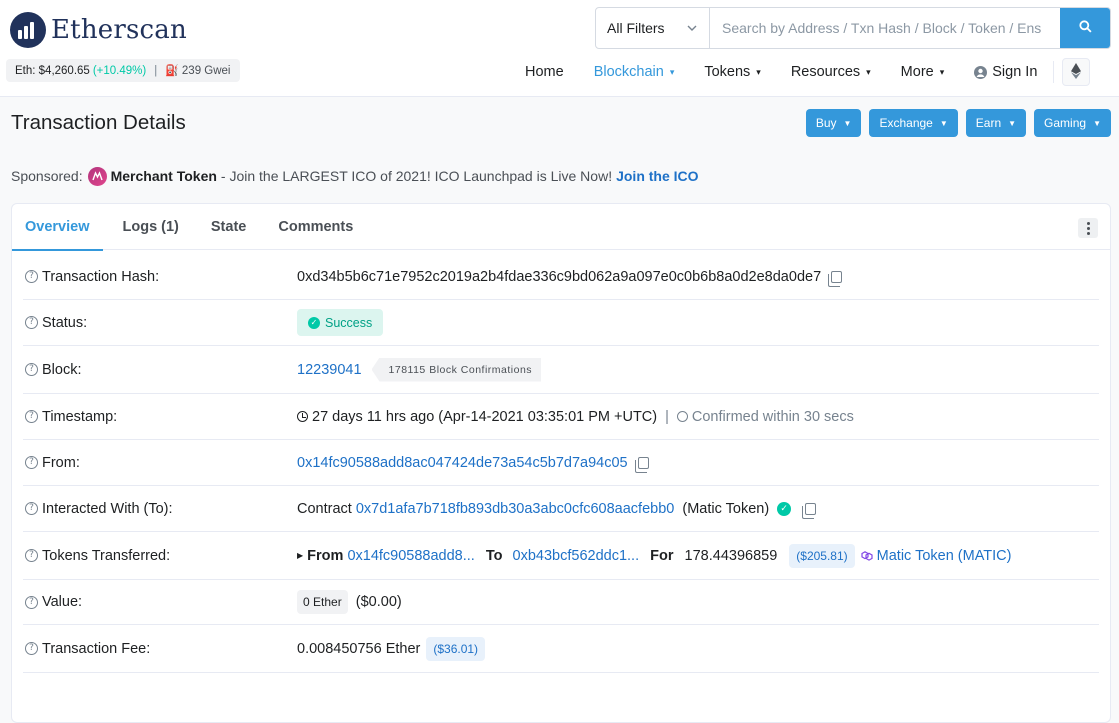 The width and height of the screenshot is (1119, 723). What do you see at coordinates (329, 370) in the screenshot?
I see `block-link: 12239041` at bounding box center [329, 370].